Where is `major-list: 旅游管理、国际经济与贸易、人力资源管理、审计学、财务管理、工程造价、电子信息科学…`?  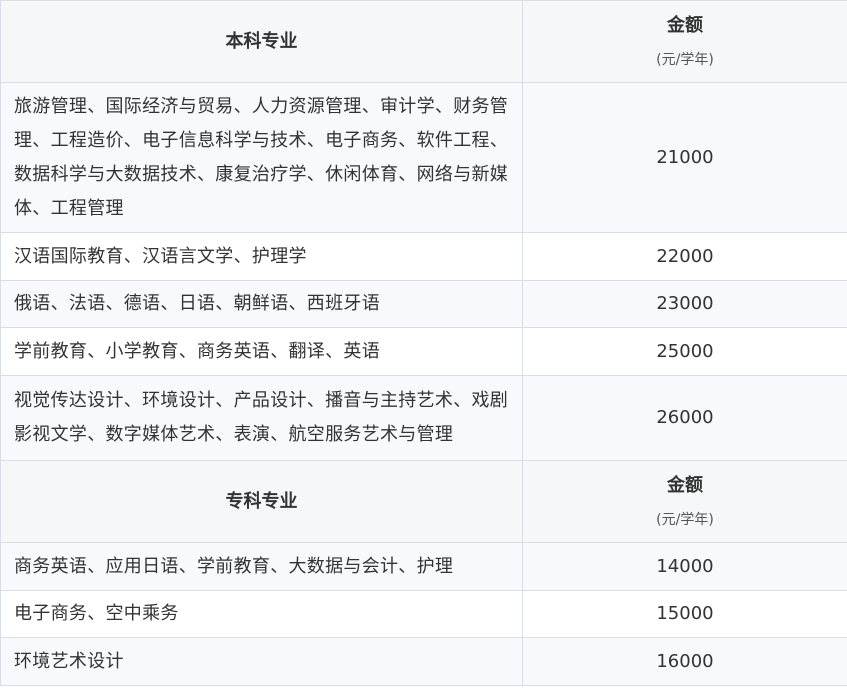
major-list: 旅游管理、国际经济与贸易、人力资源管理、审计学、财务管理、工程造价、电子信息科学… is located at coordinates (261, 157).